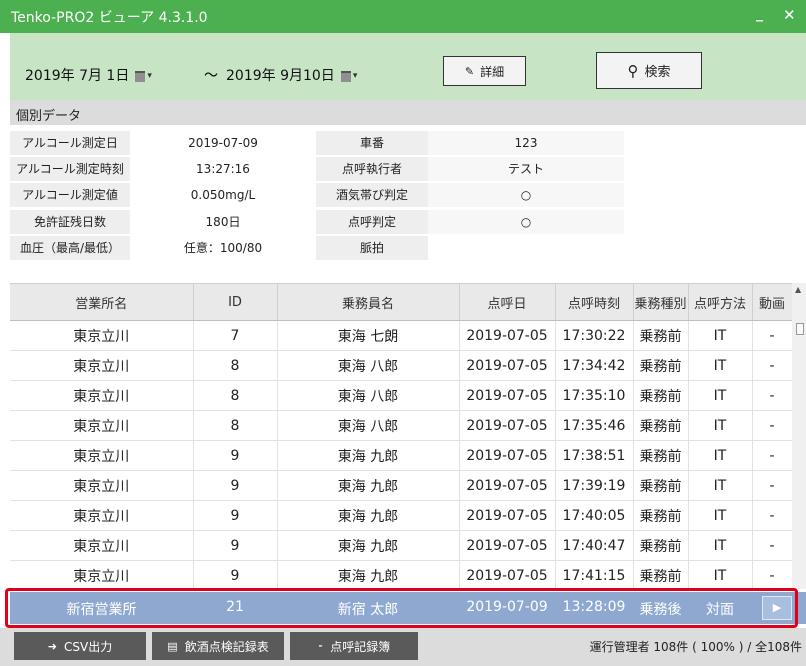  What do you see at coordinates (594, 485) in the screenshot?
I see `cell-time: 17:39:19` at bounding box center [594, 485].